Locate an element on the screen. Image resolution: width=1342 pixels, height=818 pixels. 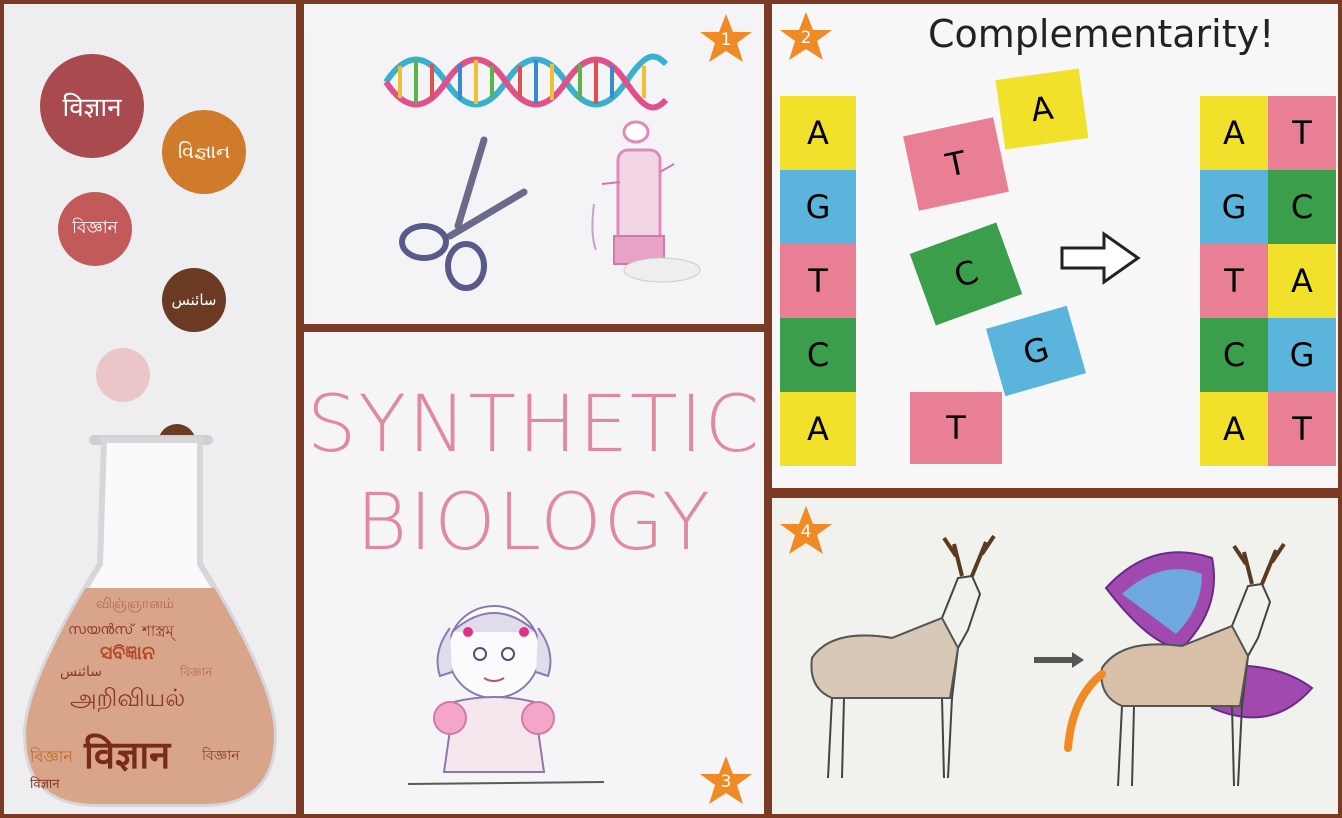
arrow-right-icon is located at coordinates (1100, 258).